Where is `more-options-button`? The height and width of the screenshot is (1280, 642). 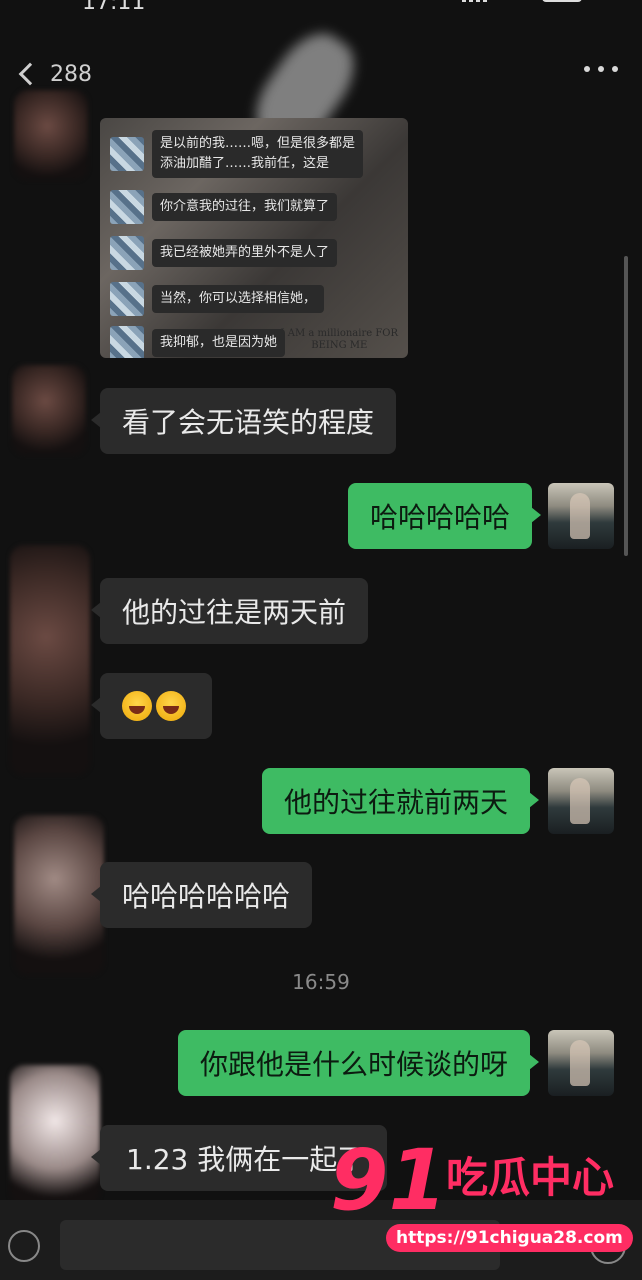
more-options-button is located at coordinates (601, 71).